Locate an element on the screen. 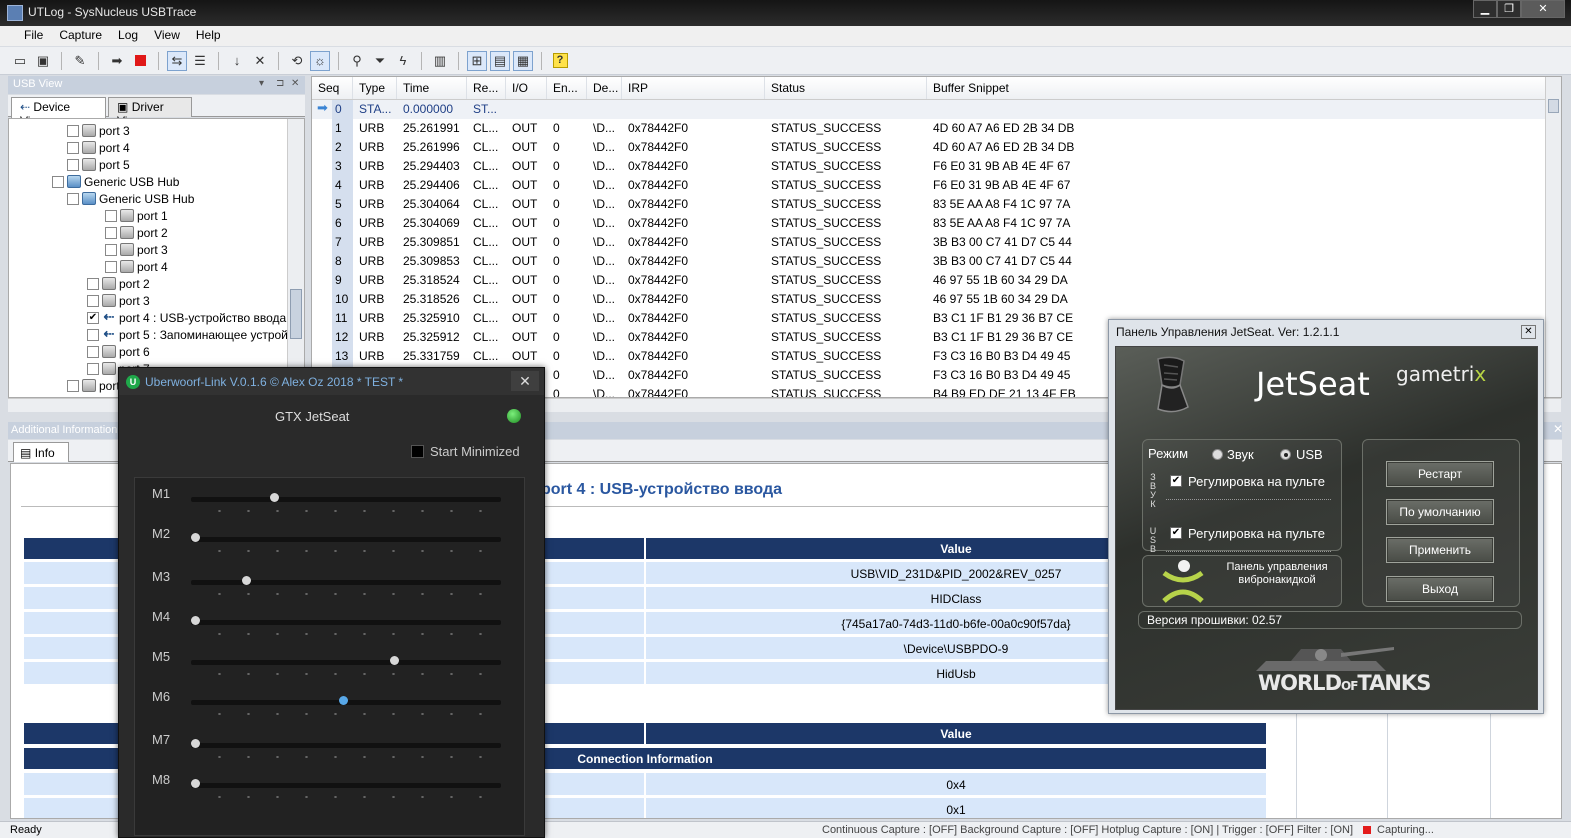 This screenshot has width=1571, height=838. tree-node: ✔ ⇠ port 4 : USB-устройство ввода is located at coordinates (186, 317).